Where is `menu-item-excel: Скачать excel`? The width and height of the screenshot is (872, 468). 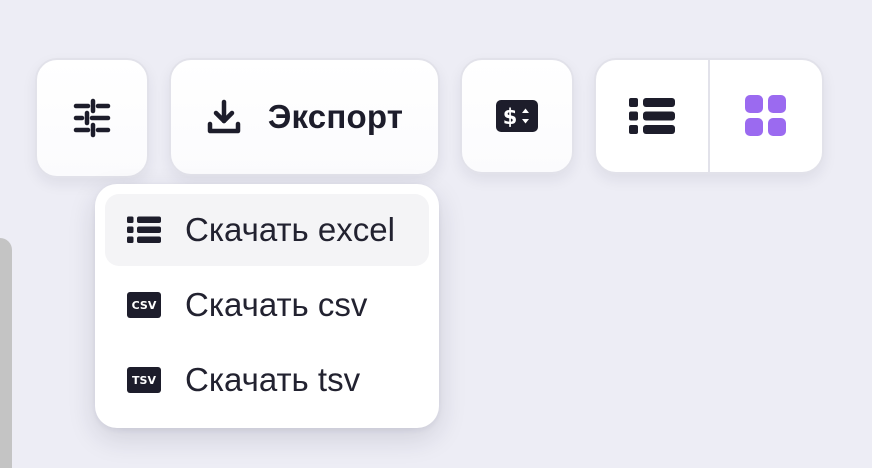
menu-item-excel: Скачать excel is located at coordinates (267, 230).